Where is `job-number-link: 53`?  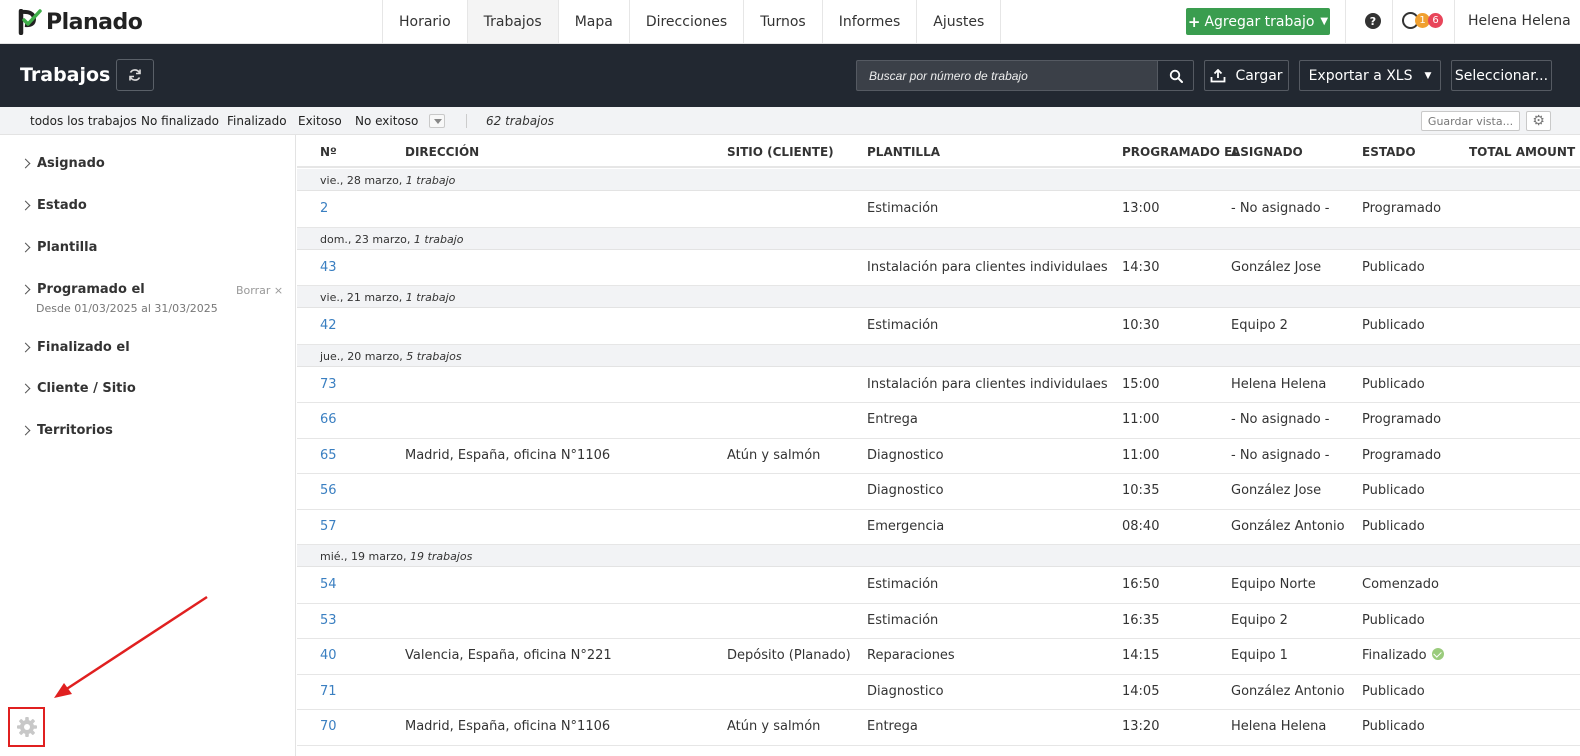
job-number-link: 53 is located at coordinates (328, 620).